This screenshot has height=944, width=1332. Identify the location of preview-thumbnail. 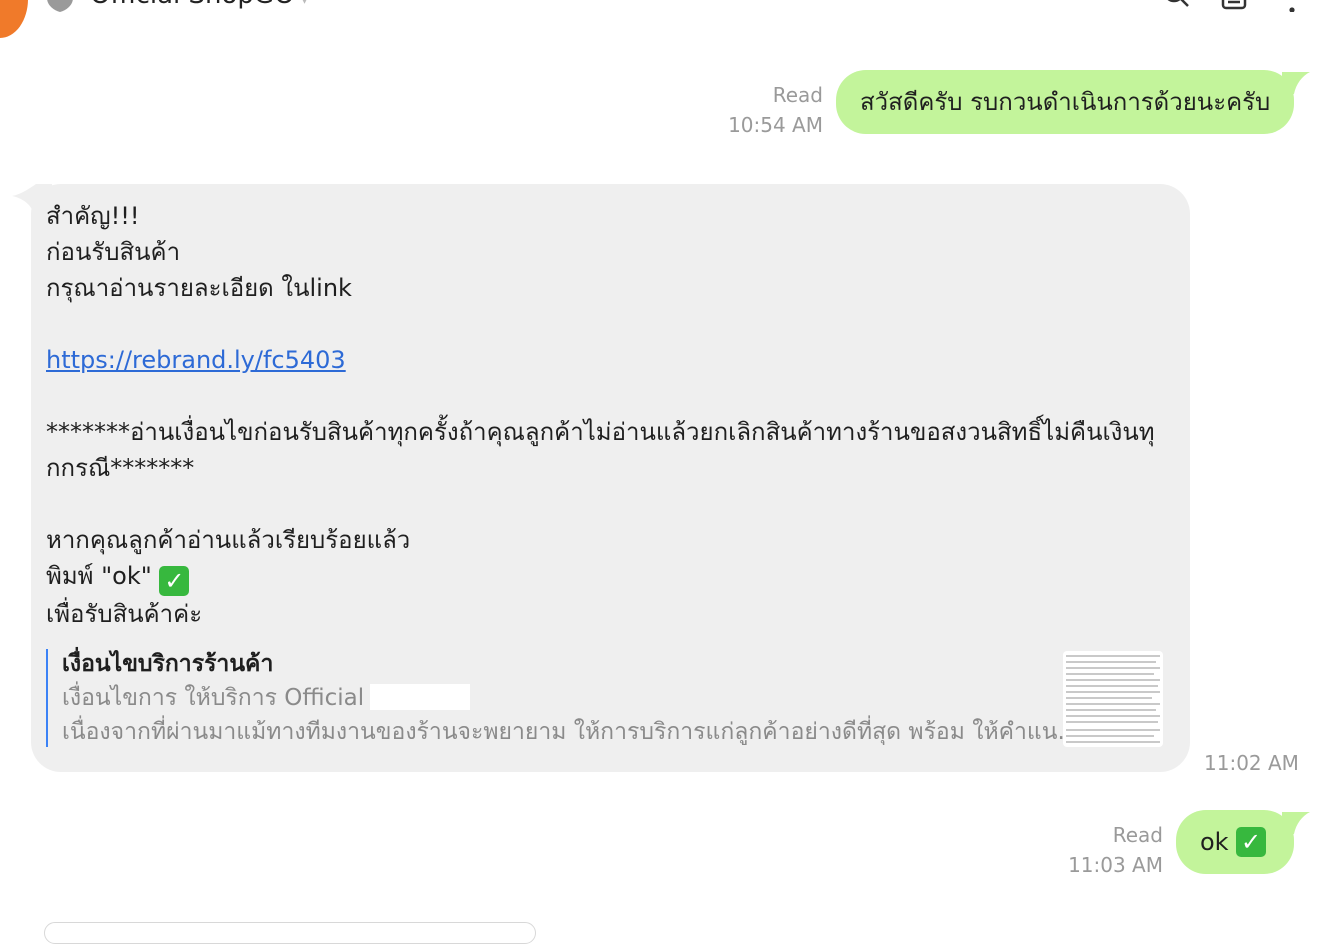
(1113, 699).